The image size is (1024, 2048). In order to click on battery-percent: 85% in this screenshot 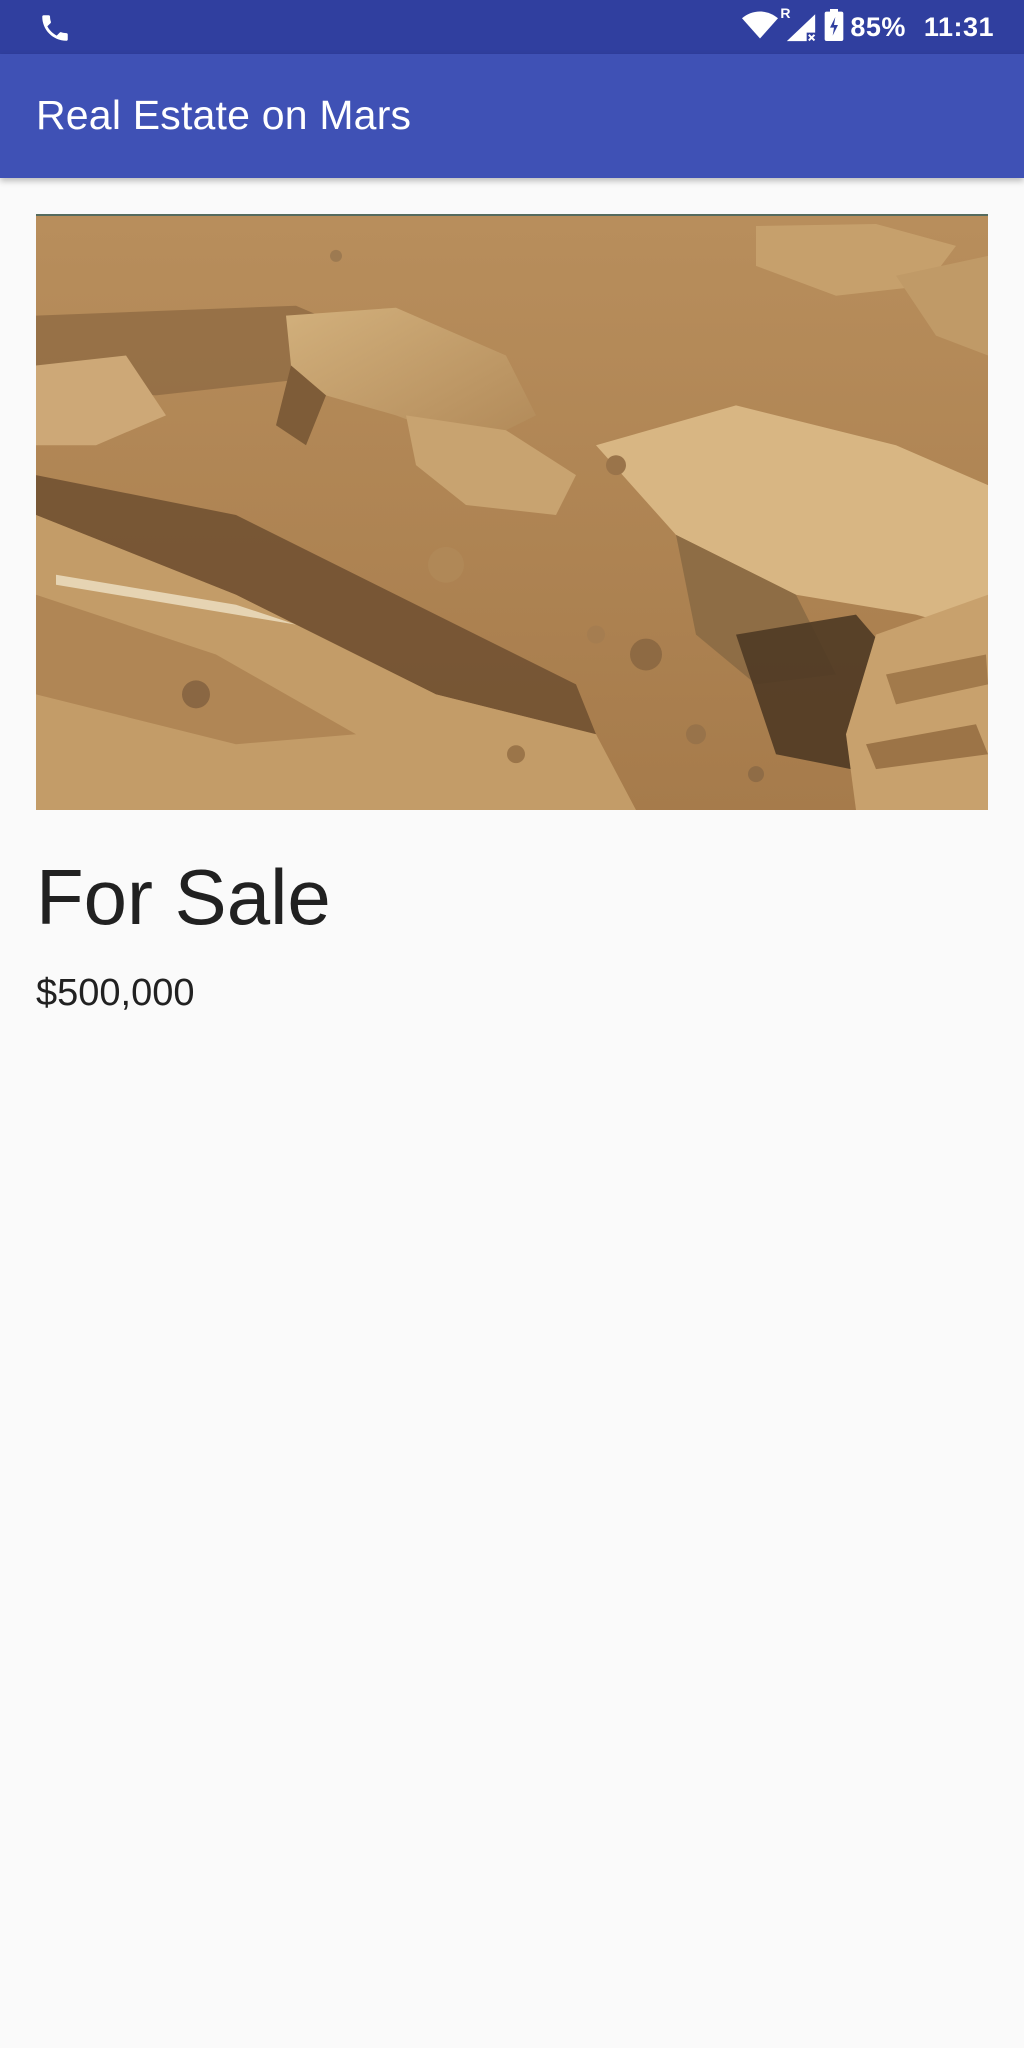, I will do `click(878, 26)`.